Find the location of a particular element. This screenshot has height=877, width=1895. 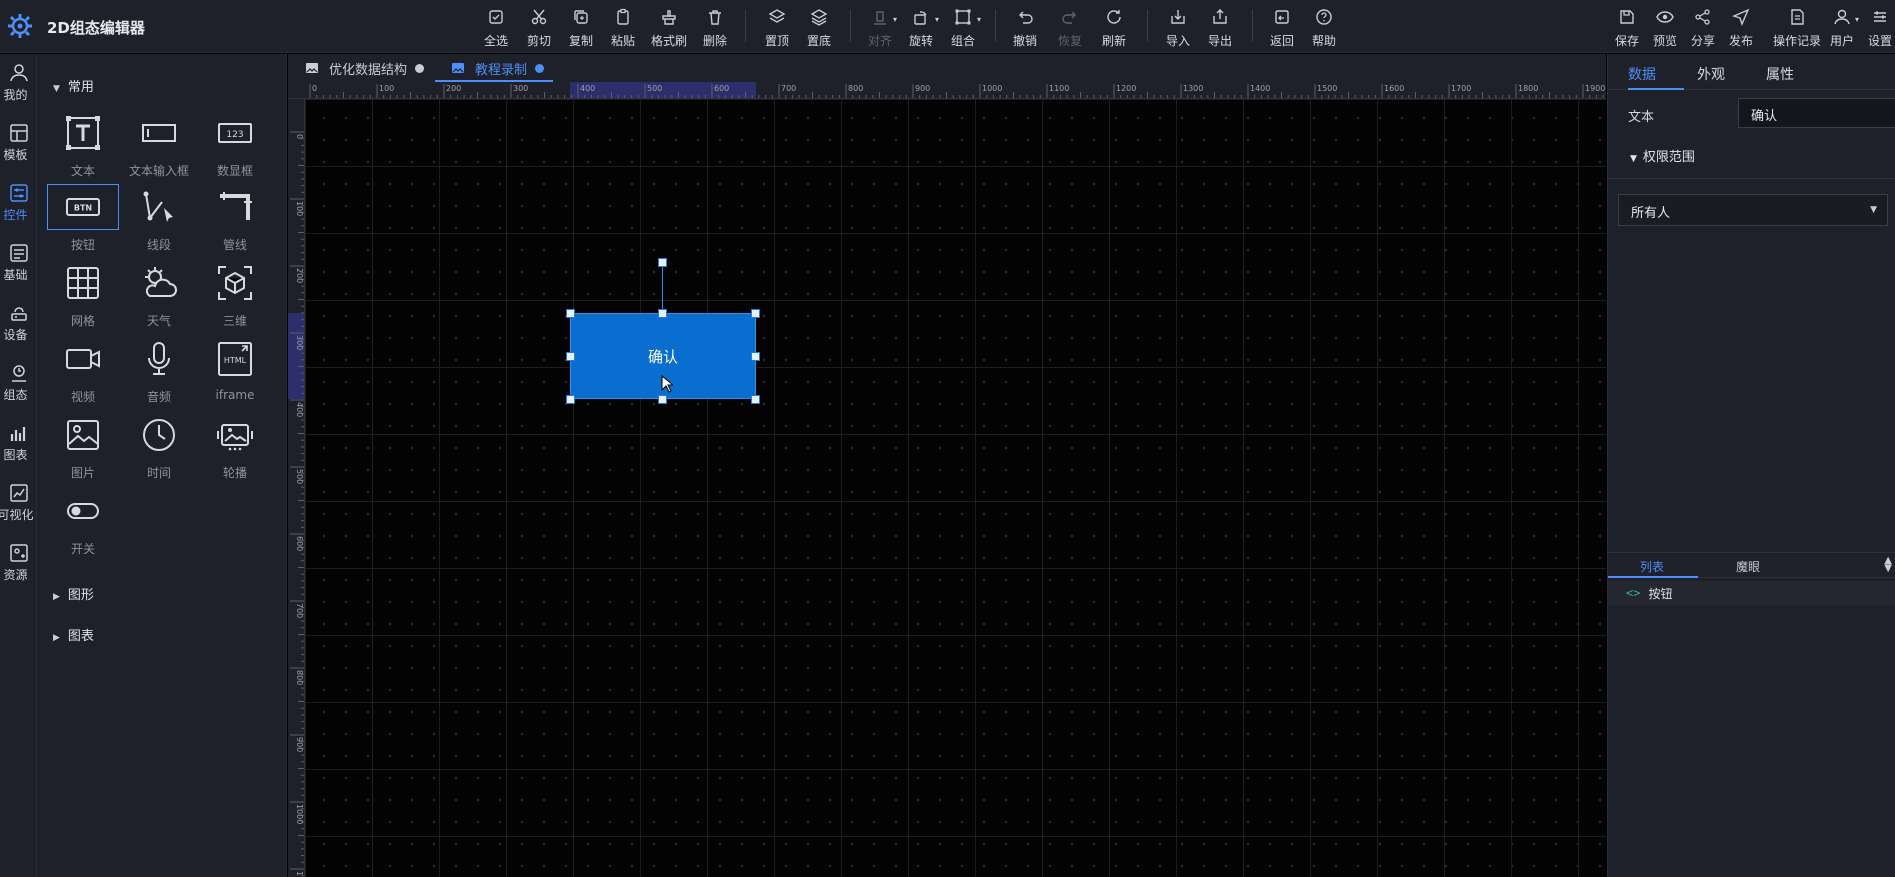

section-charts: ▶ 图表 is located at coordinates (73, 634).